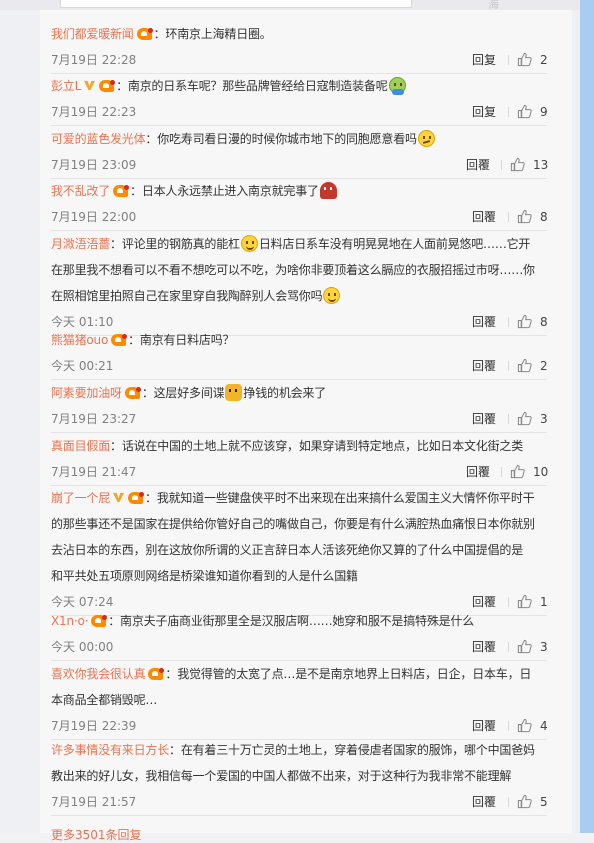 Image resolution: width=594 pixels, height=843 pixels. Describe the element at coordinates (299, 419) in the screenshot. I see `comment-meta: 7月19日 23:27 回覆 3` at that location.